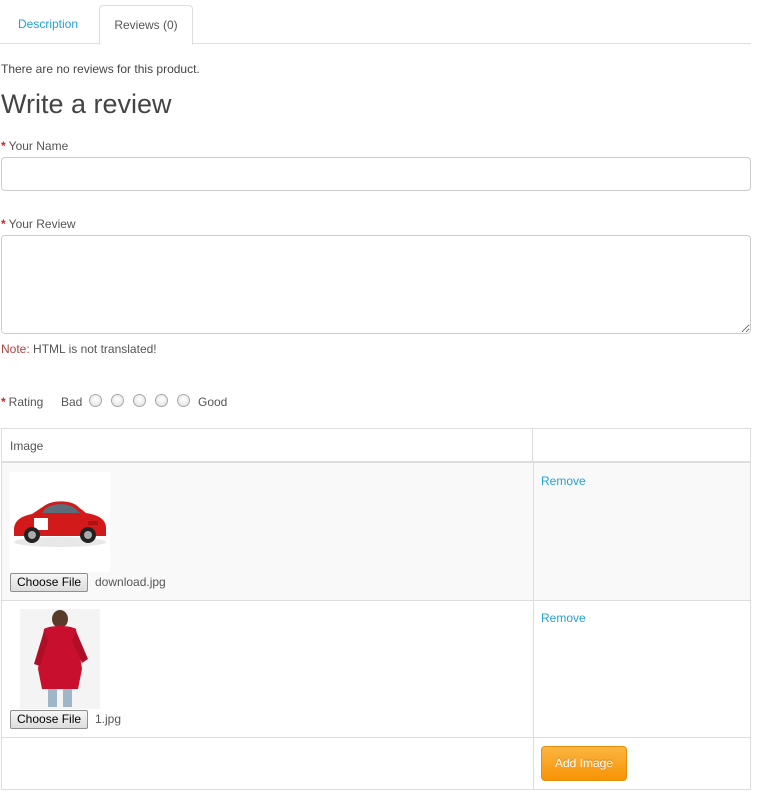 The width and height of the screenshot is (761, 800). I want to click on page-title: Write a review, so click(86, 104).